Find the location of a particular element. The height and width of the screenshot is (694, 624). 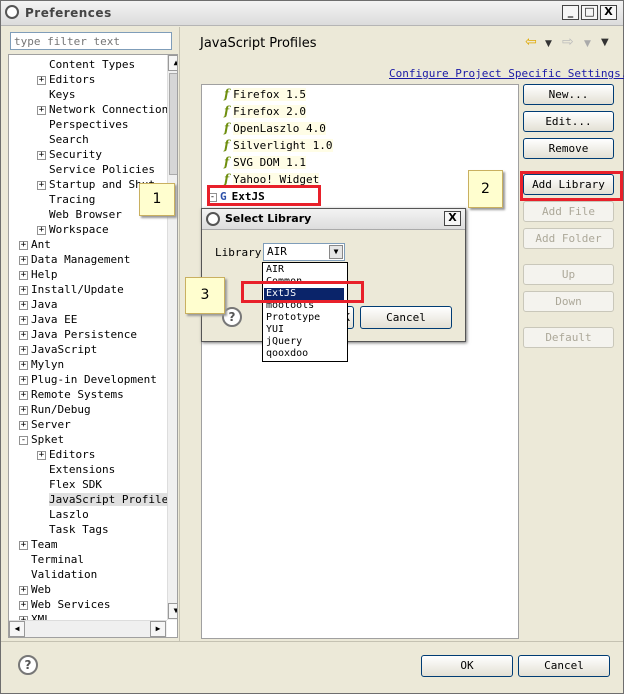

library-combo: AIR ▼ is located at coordinates (304, 252).